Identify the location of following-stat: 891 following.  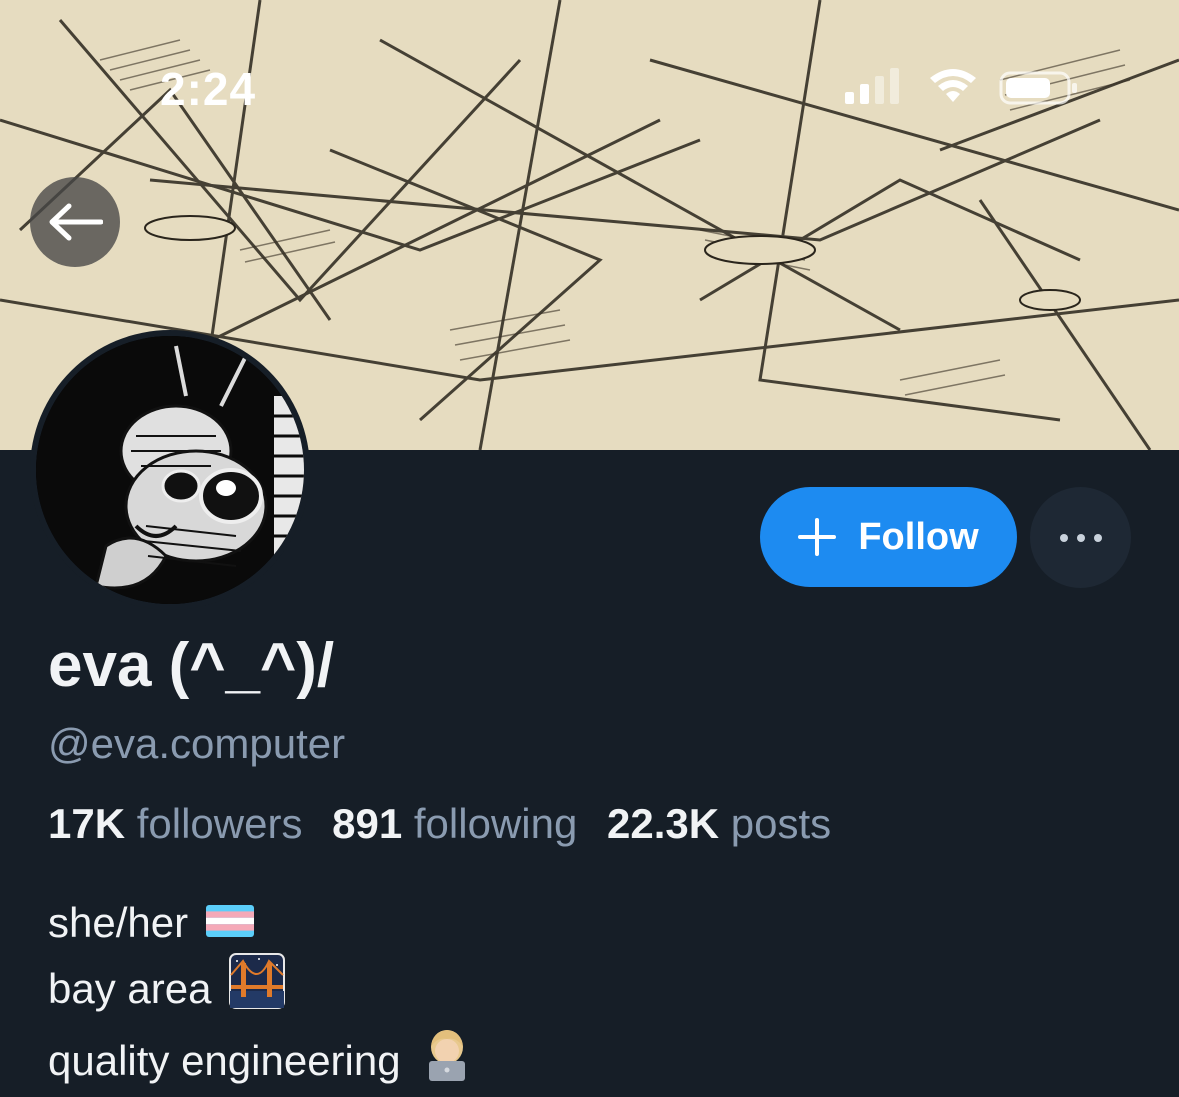
(454, 823).